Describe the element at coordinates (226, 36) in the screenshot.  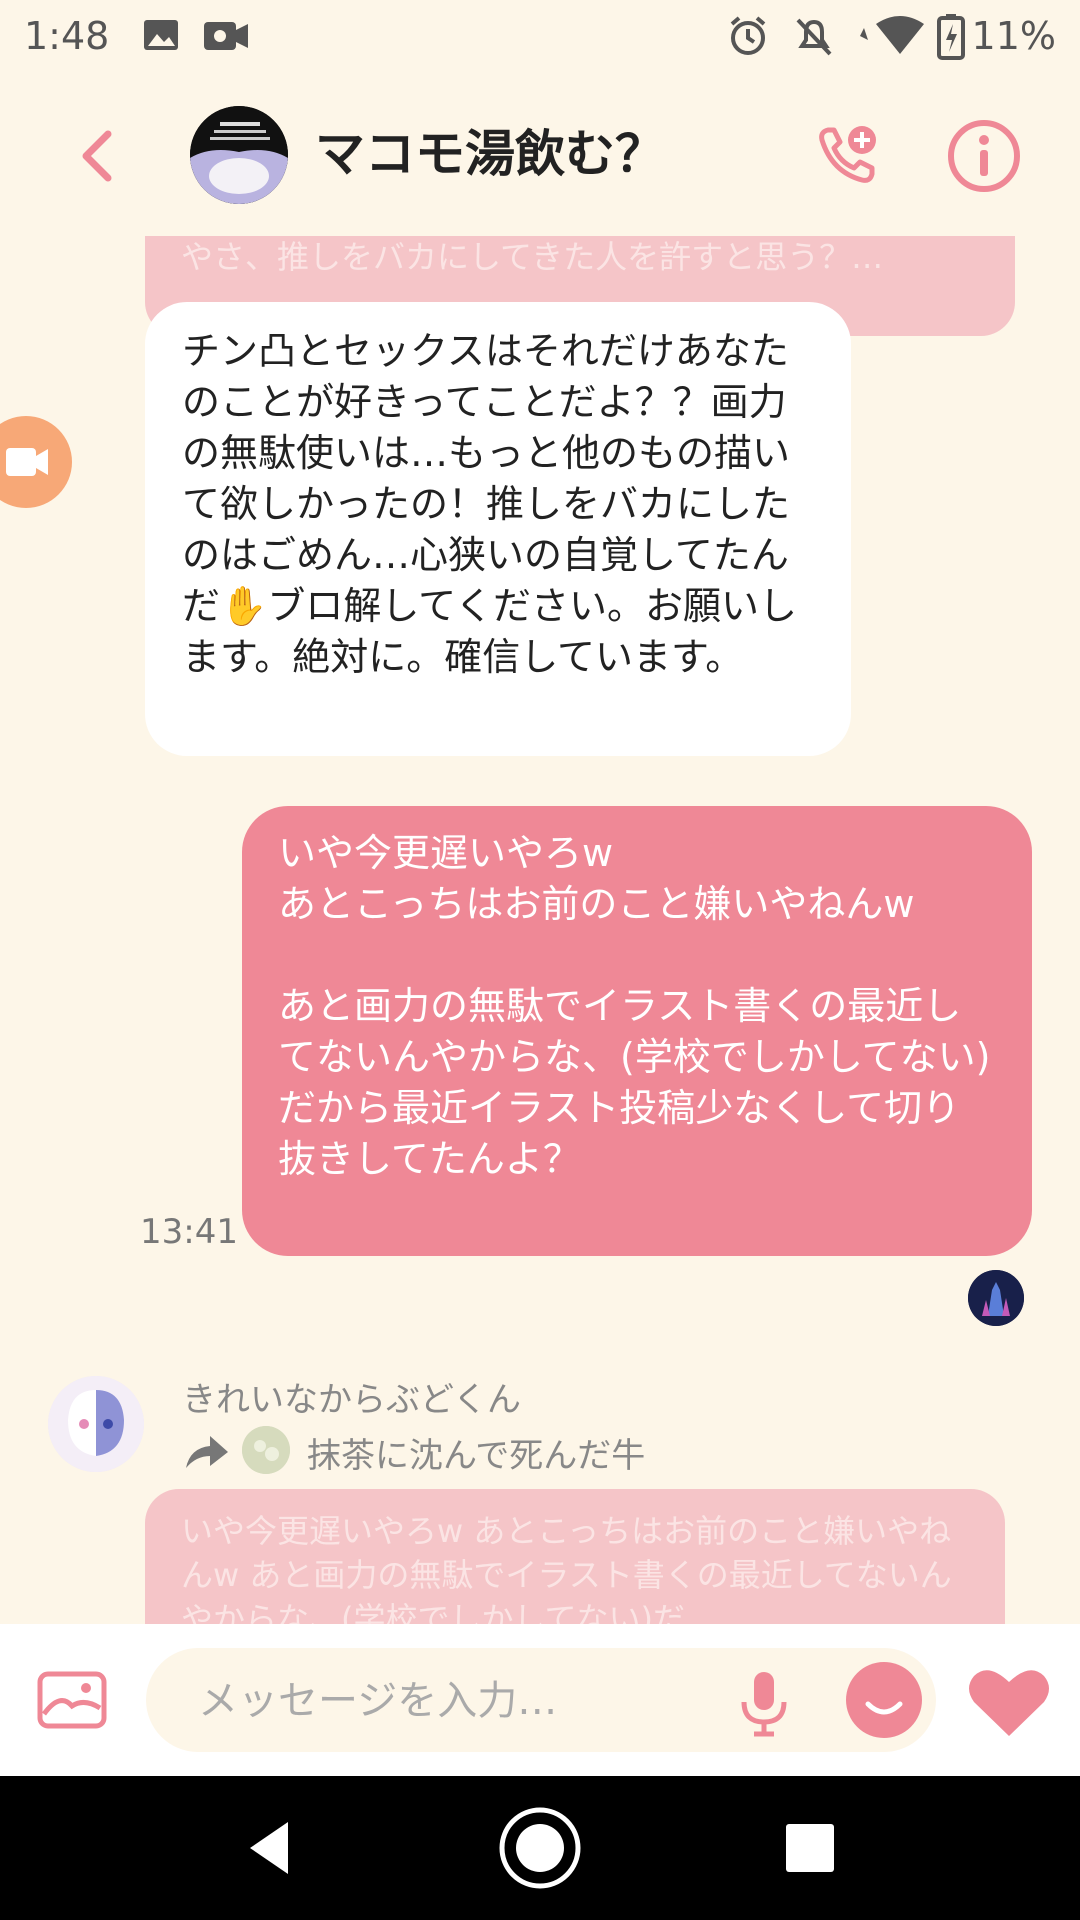
I see `video-icon` at that location.